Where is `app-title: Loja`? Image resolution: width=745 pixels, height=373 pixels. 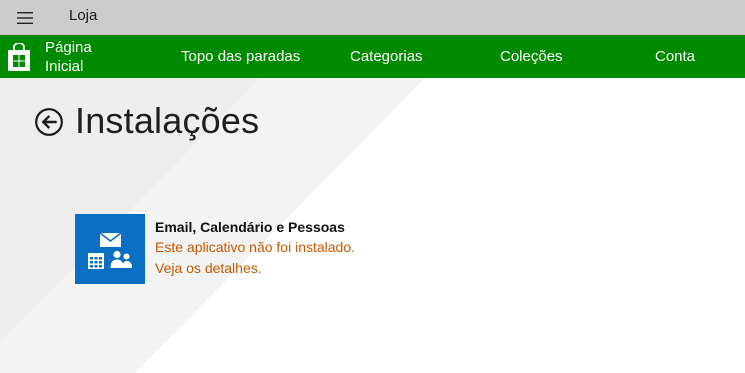
app-title: Loja is located at coordinates (83, 15).